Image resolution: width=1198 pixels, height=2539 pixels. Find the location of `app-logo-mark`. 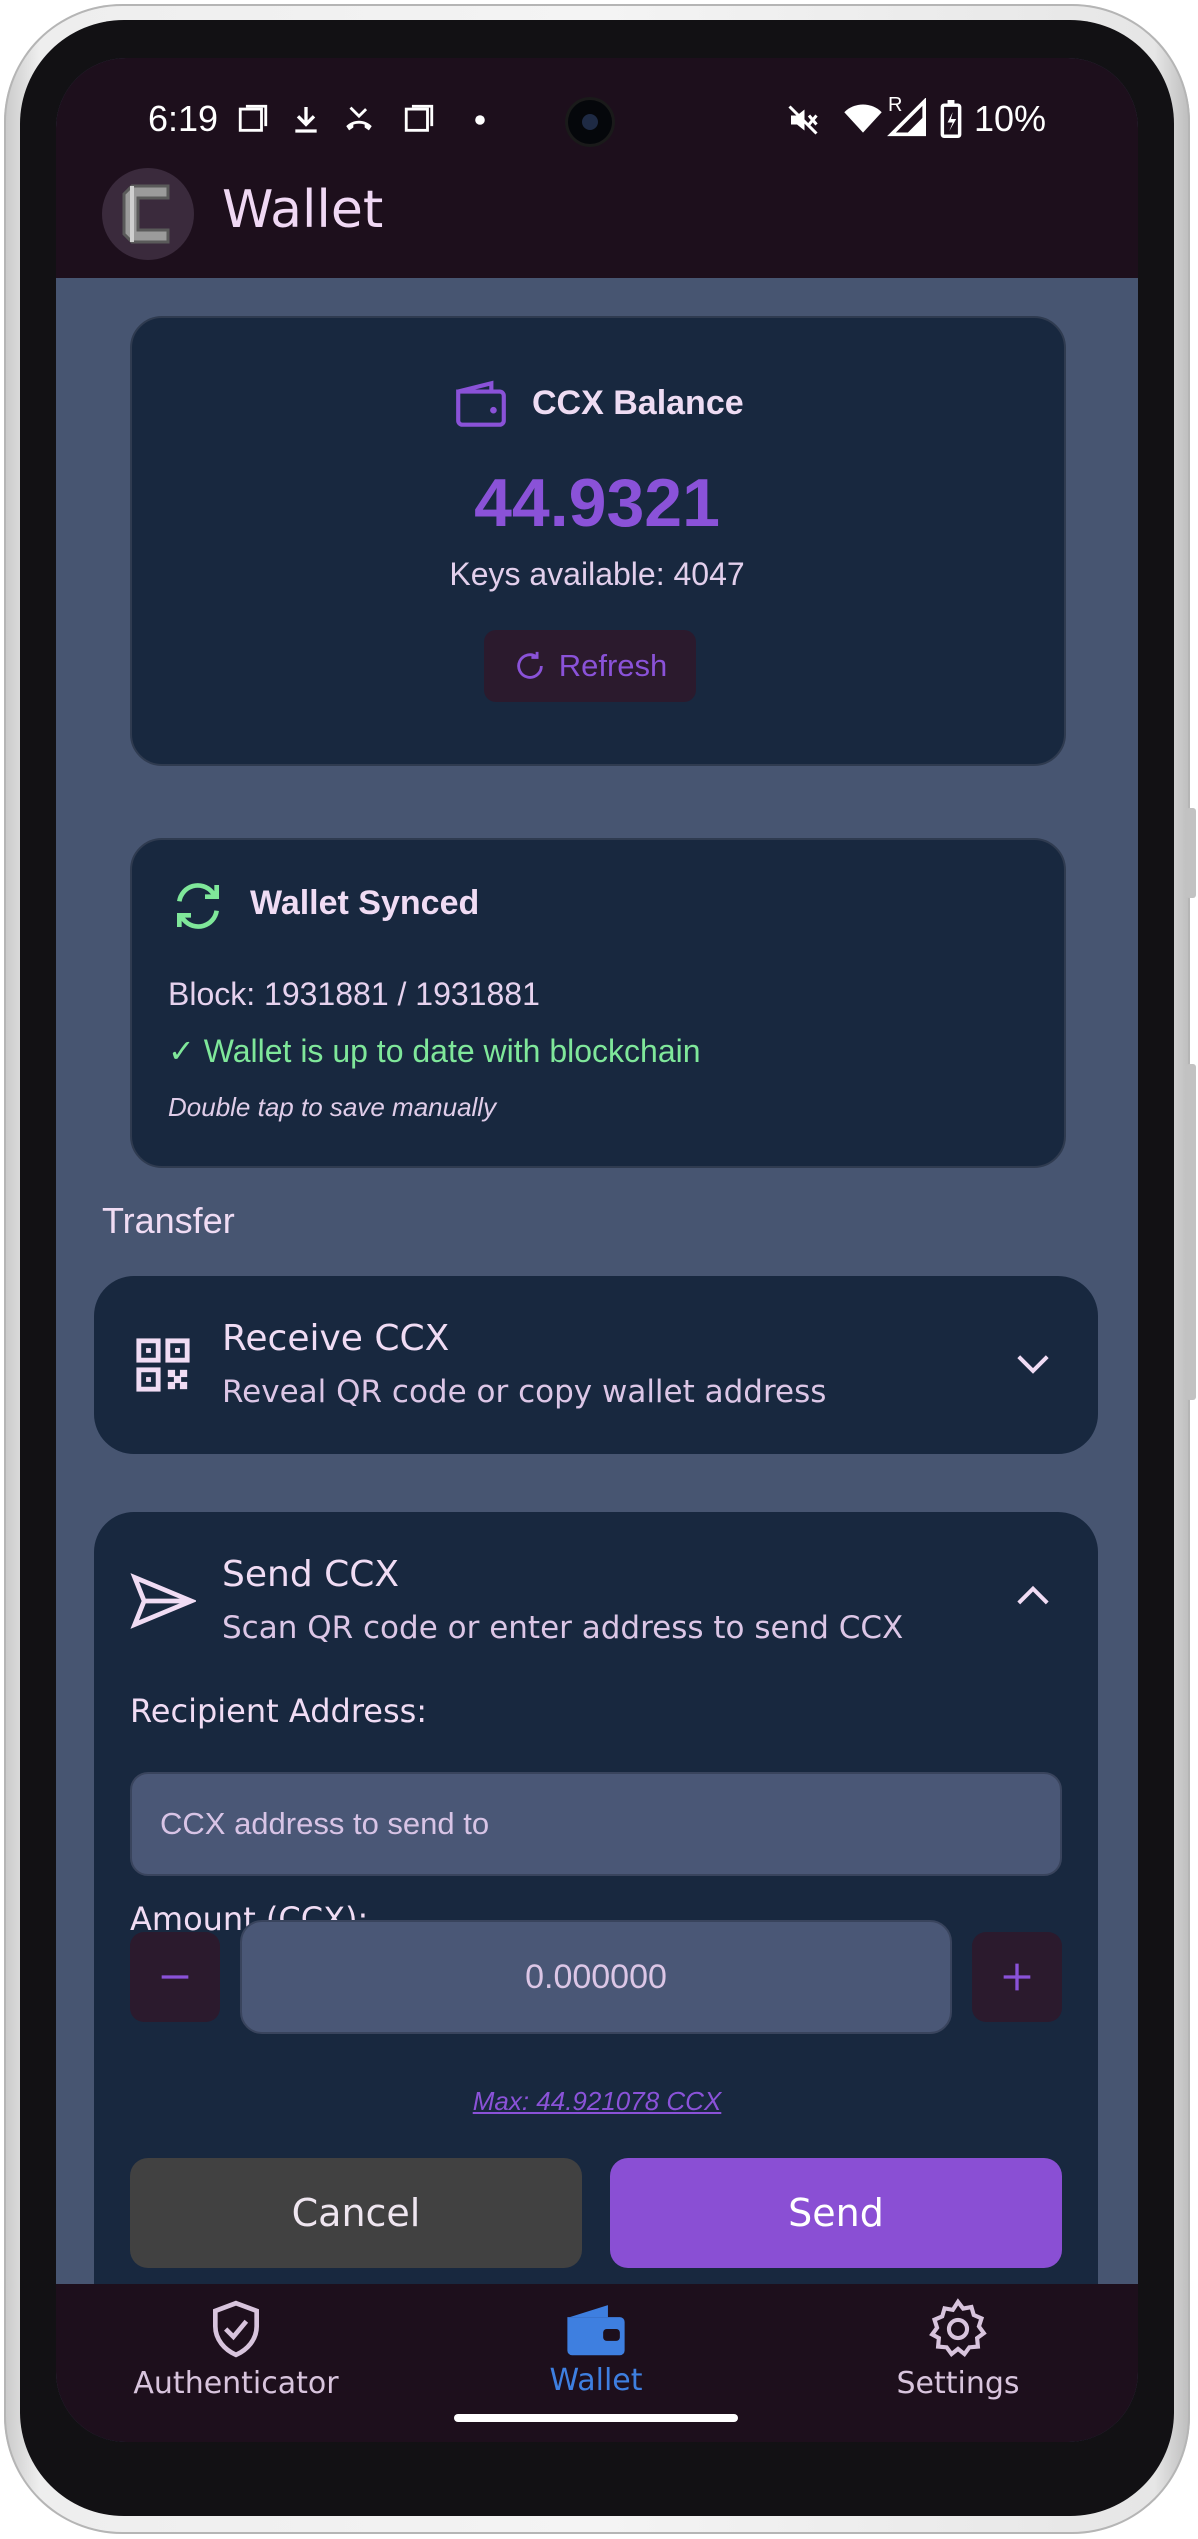

app-logo-mark is located at coordinates (146, 214).